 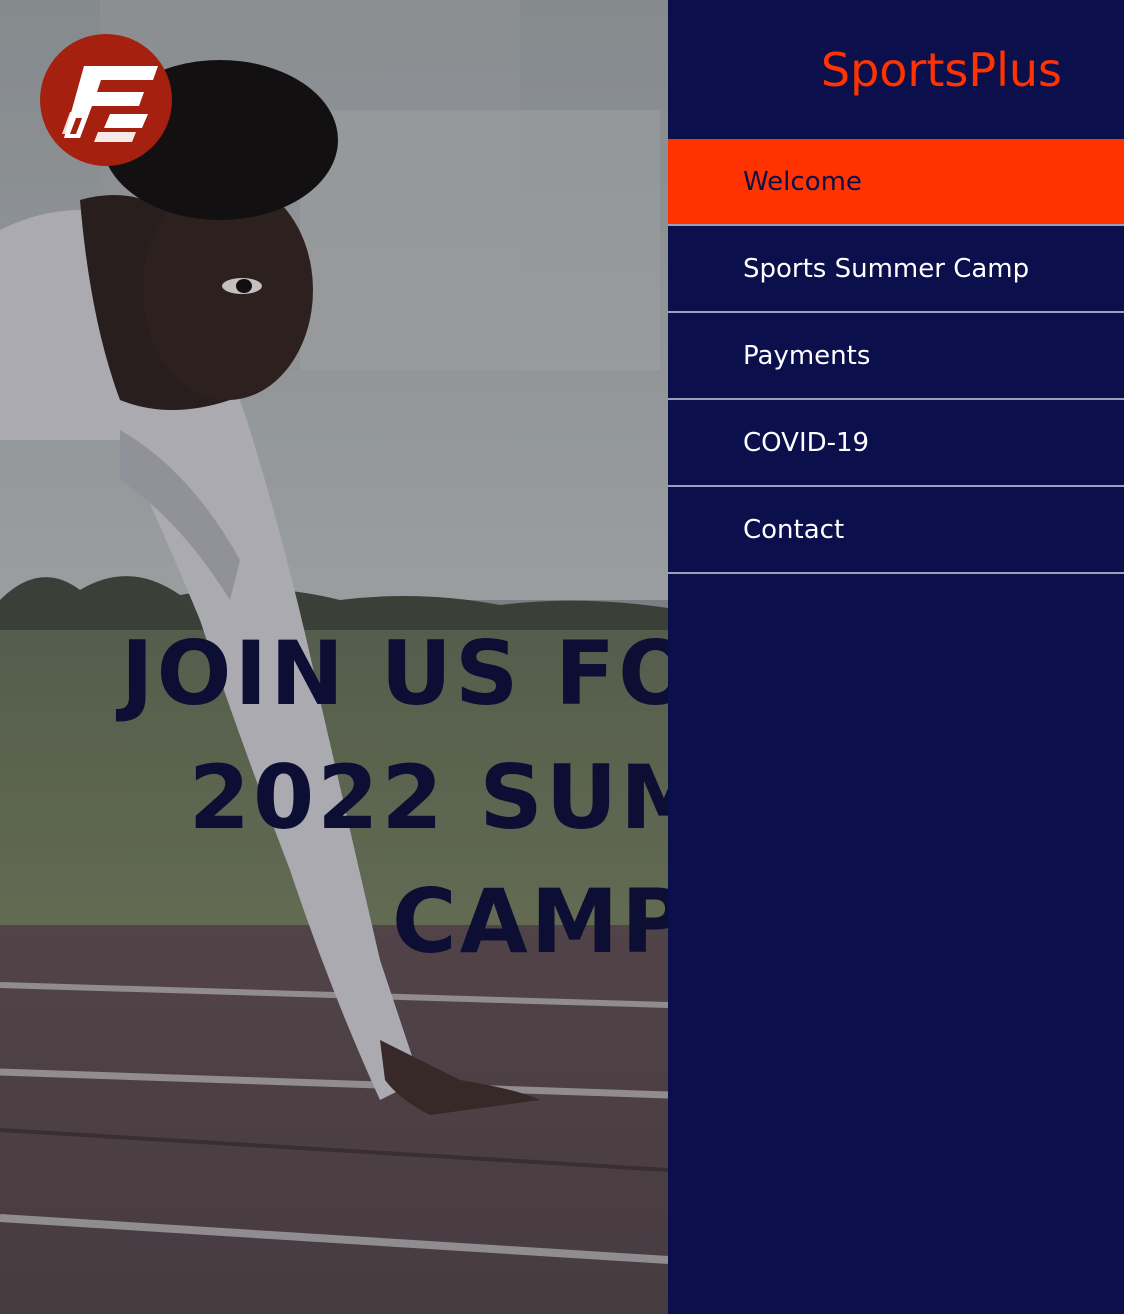 I want to click on logo-badge, so click(x=106, y=100).